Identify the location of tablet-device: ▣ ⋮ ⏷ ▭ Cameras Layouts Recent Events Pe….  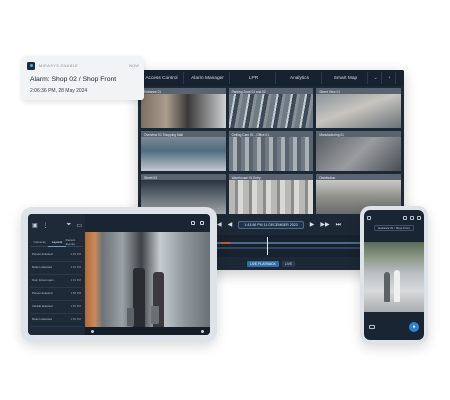
(119, 274).